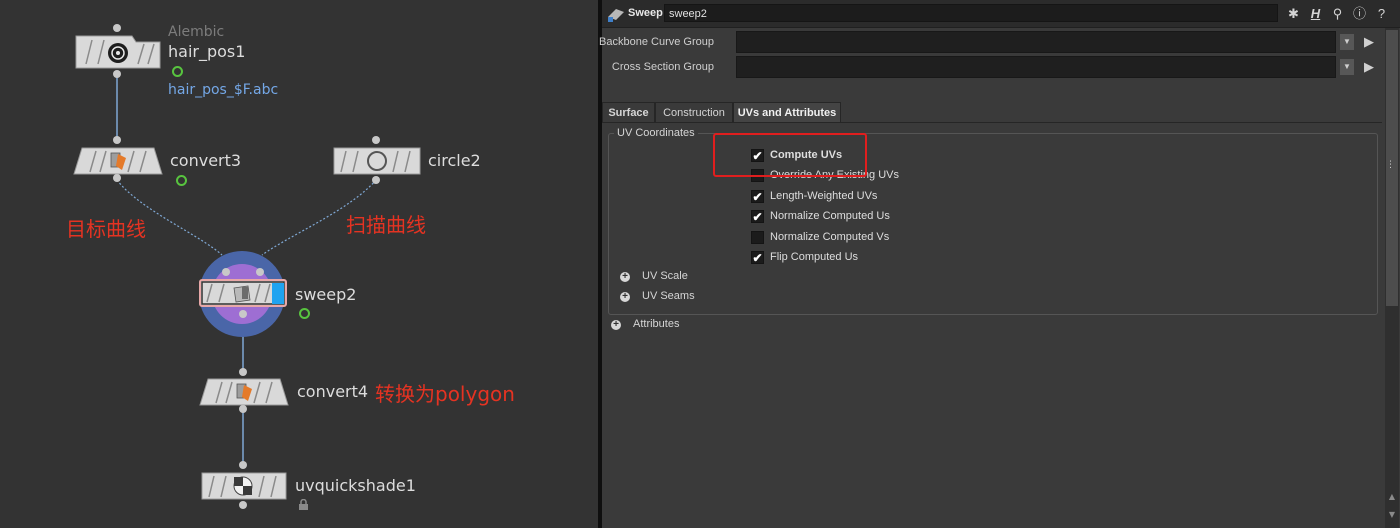 This screenshot has width=1400, height=528. What do you see at coordinates (616, 15) in the screenshot?
I see `sweep-sop-icon` at bounding box center [616, 15].